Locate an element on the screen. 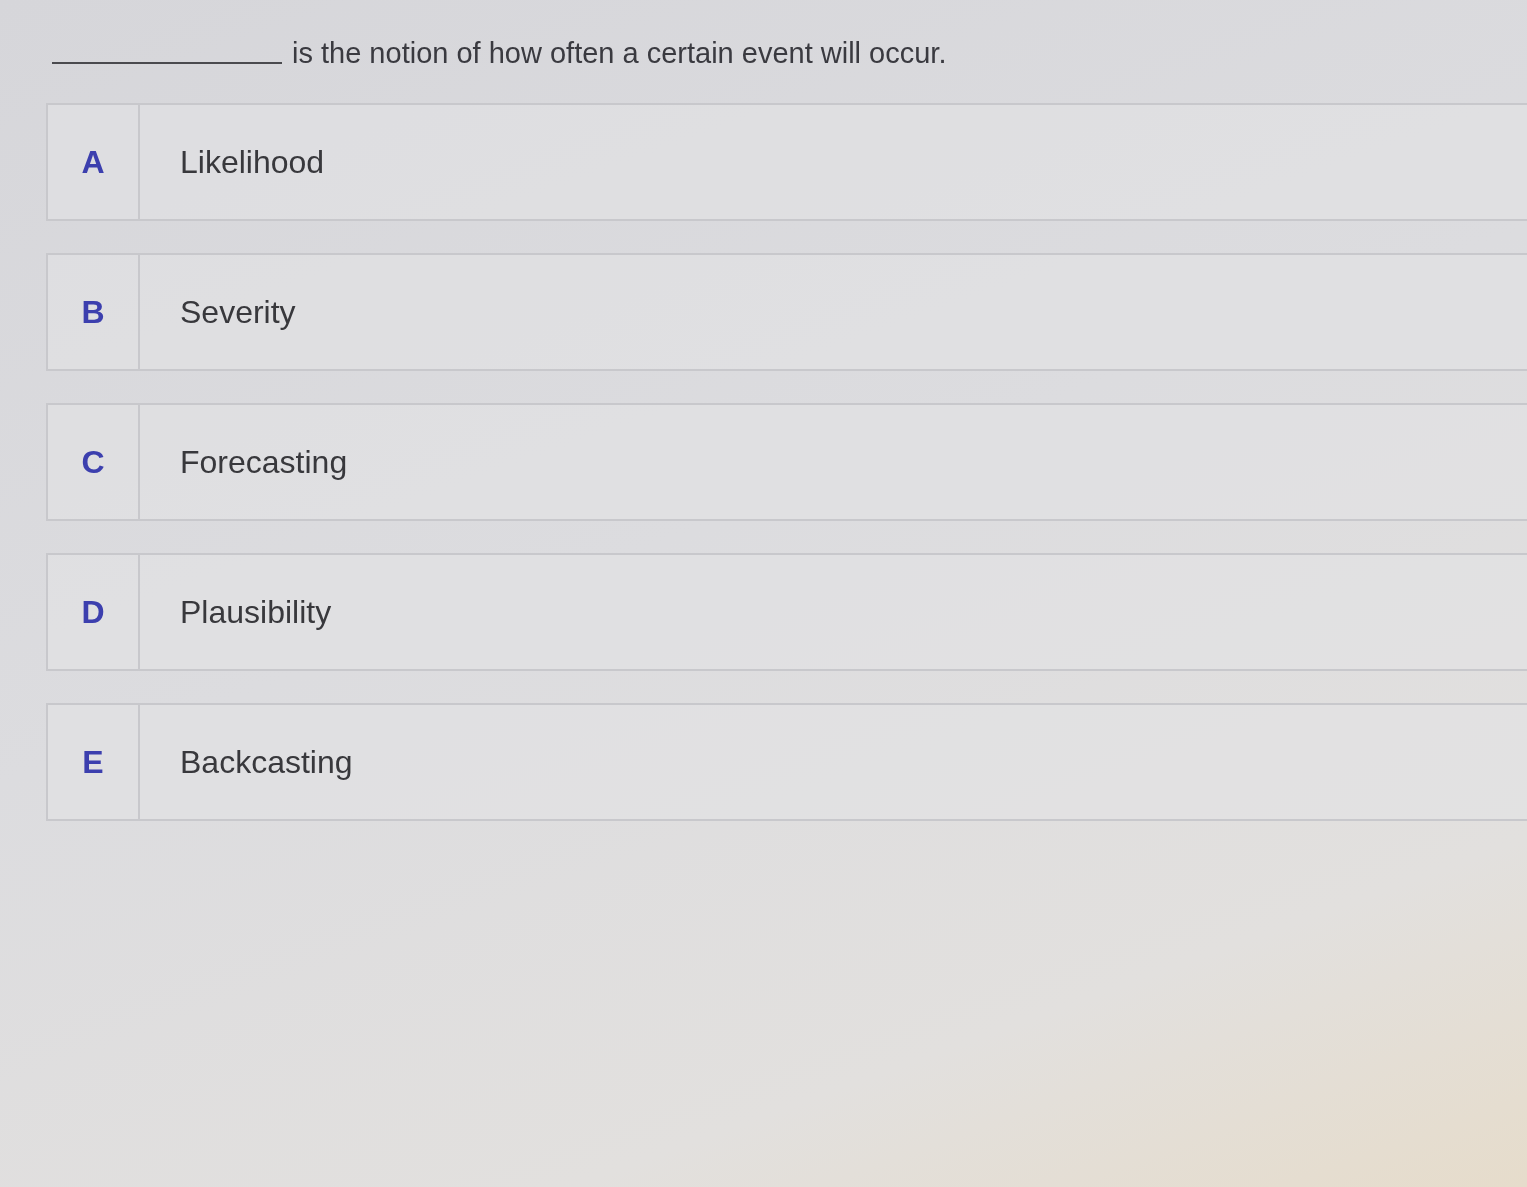 This screenshot has width=1527, height=1187. option-label: Severity is located at coordinates (218, 312).